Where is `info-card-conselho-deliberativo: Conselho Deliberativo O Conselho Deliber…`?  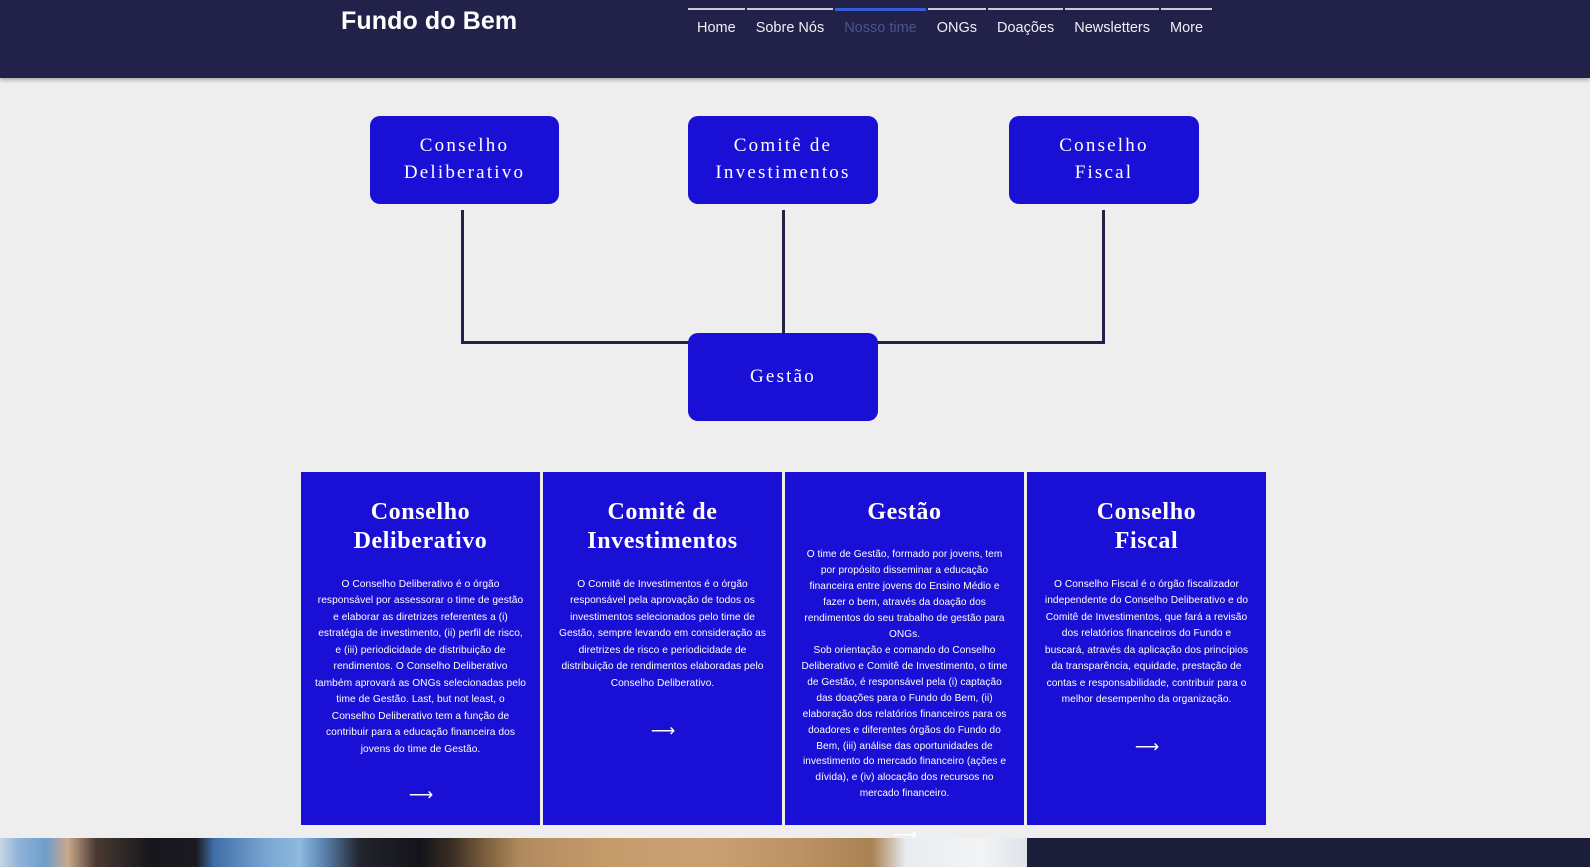 info-card-conselho-deliberativo: Conselho Deliberativo O Conselho Deliber… is located at coordinates (420, 648).